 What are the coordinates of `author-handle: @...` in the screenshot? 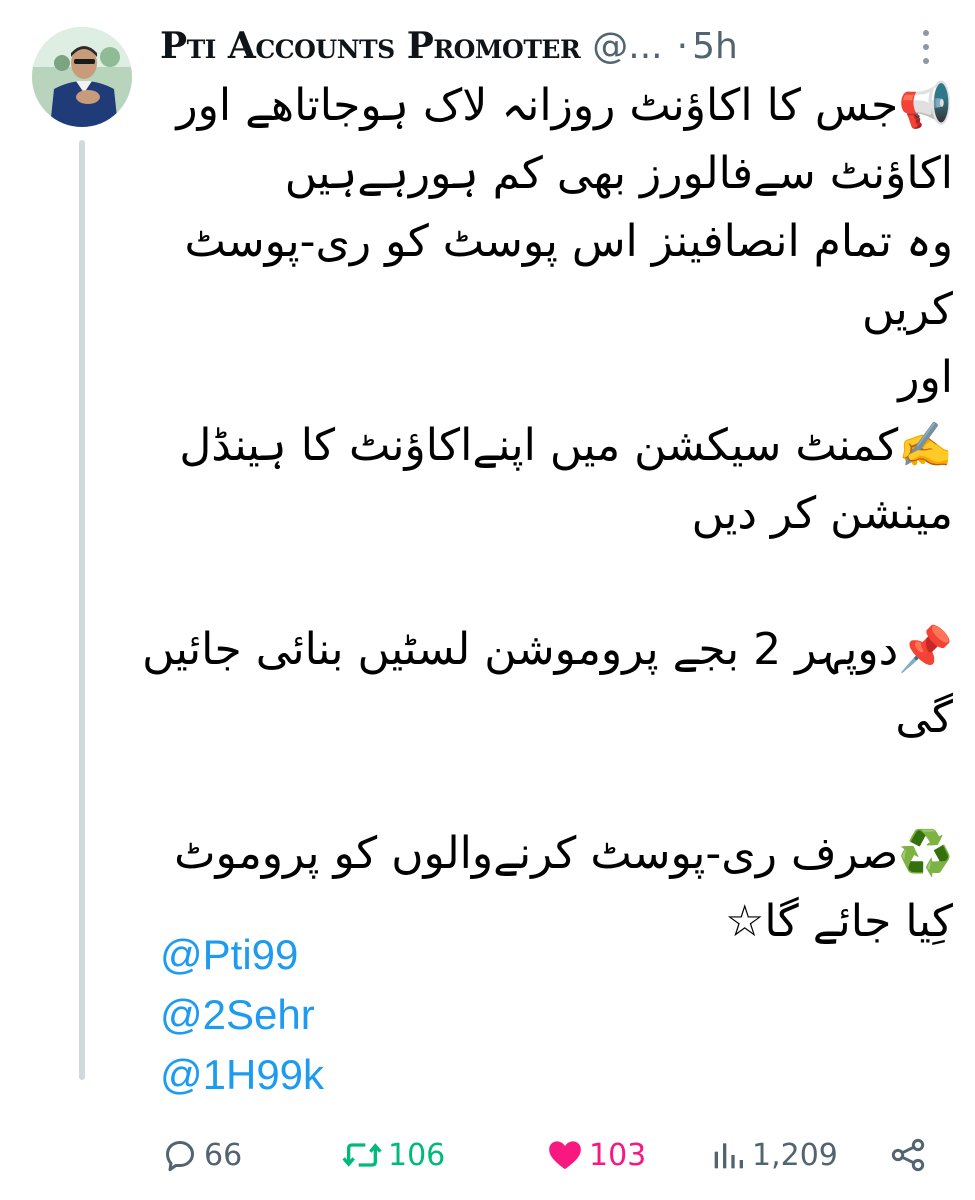 It's located at (627, 46).